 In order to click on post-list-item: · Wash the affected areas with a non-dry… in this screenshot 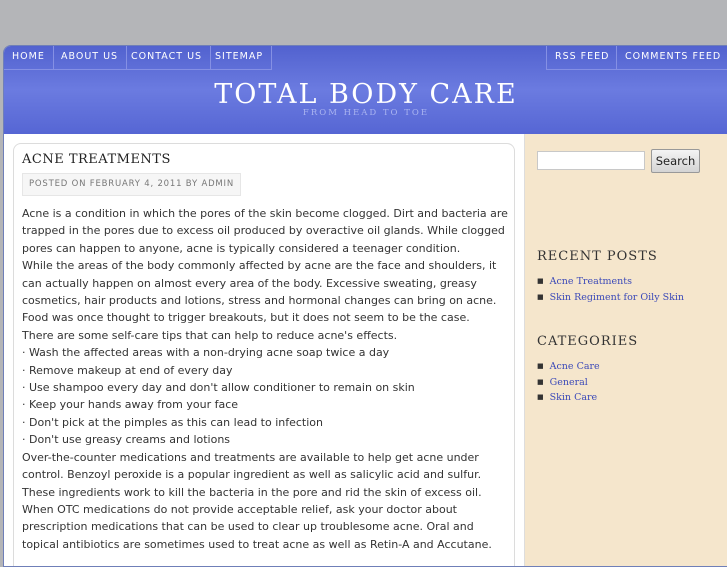, I will do `click(206, 353)`.